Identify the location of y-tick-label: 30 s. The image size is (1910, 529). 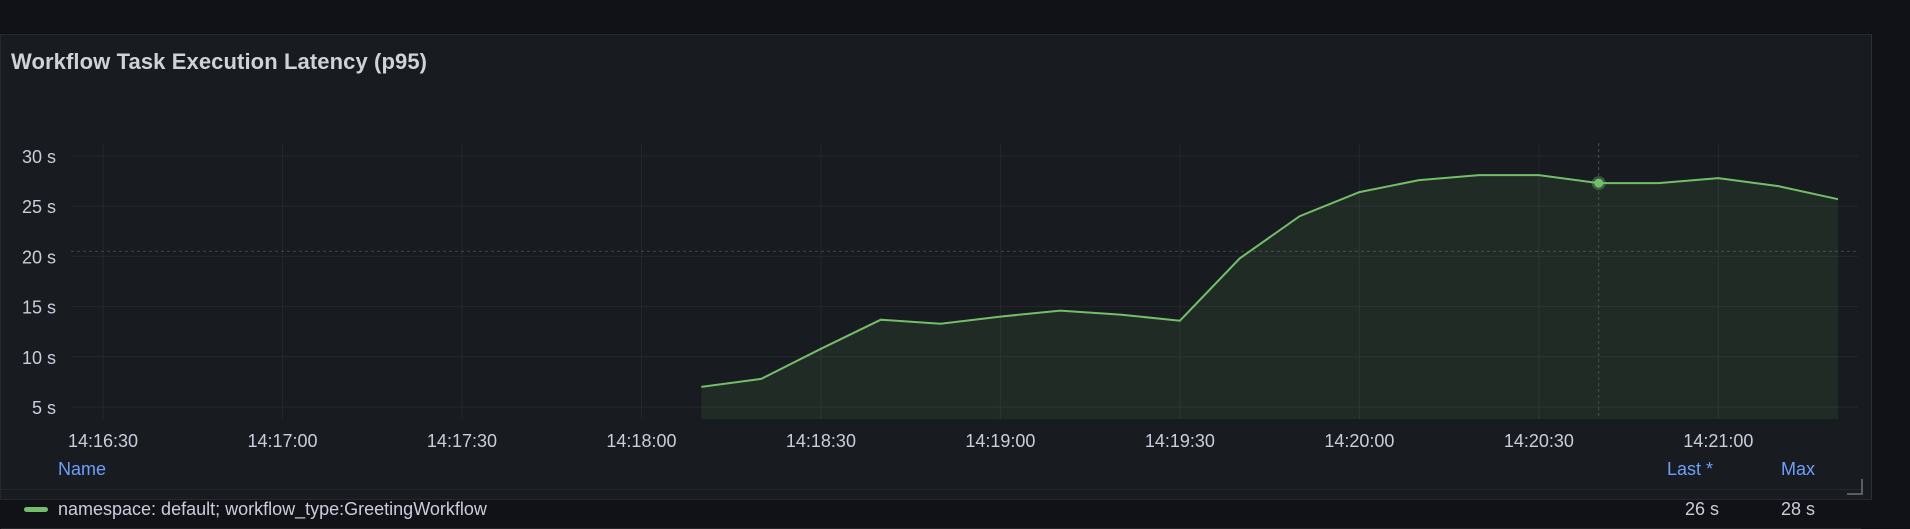
(39, 157).